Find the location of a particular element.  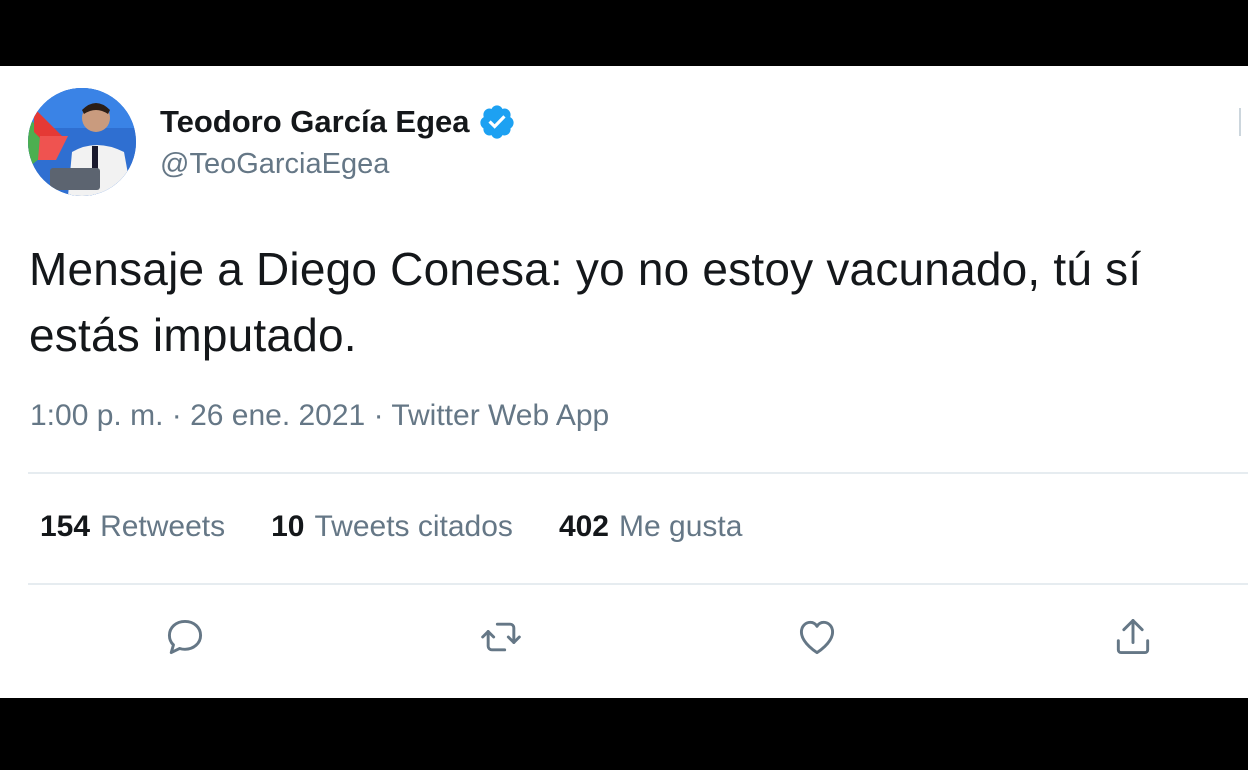

stat-count: 402 is located at coordinates (583, 526).